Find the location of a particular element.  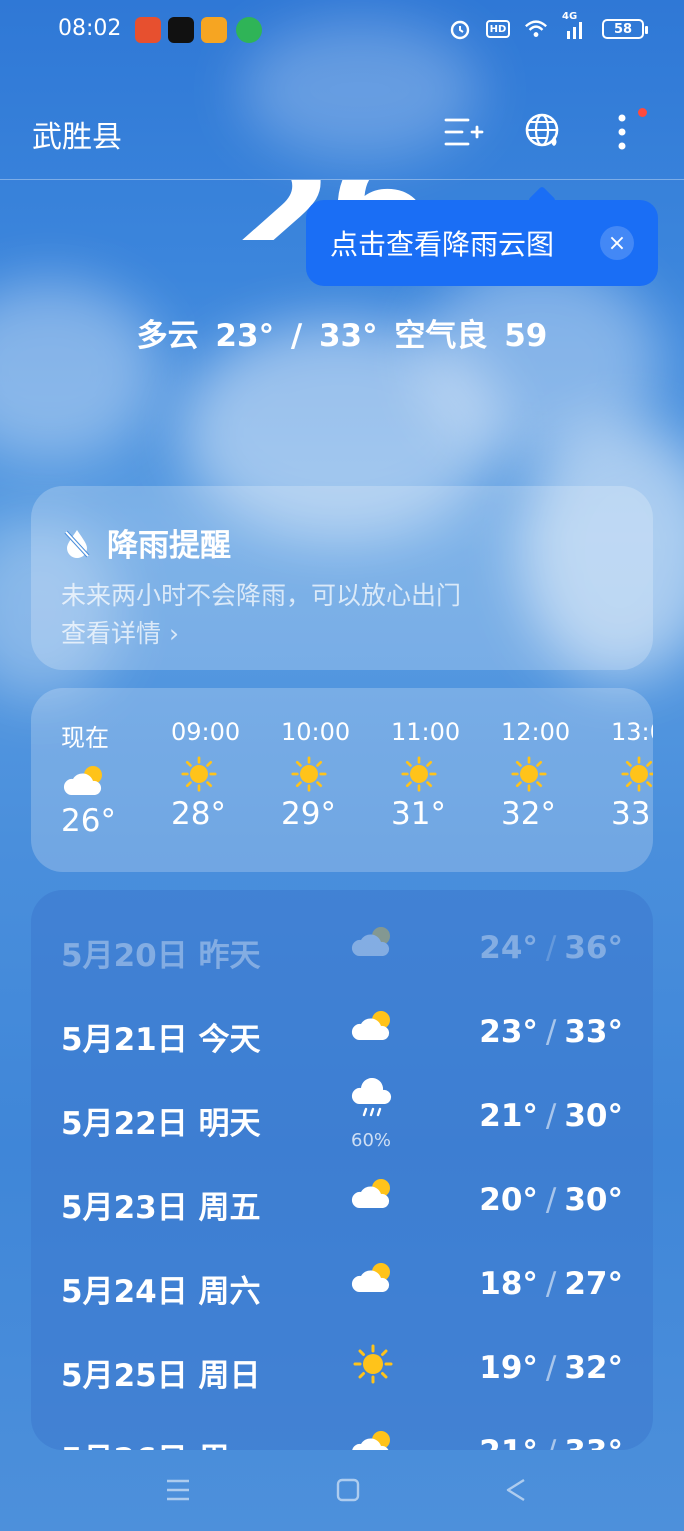

day-high: 36° is located at coordinates (593, 948).